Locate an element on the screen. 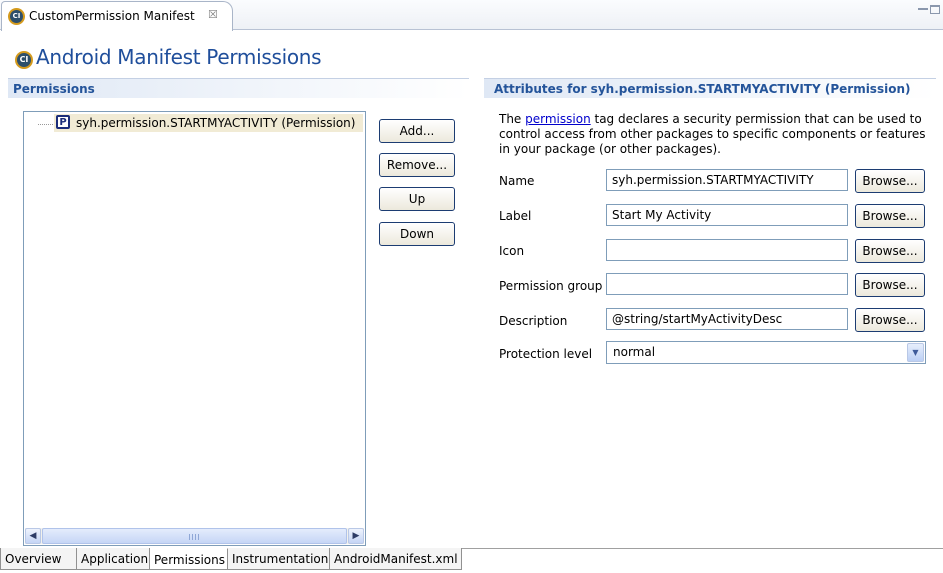 This screenshot has height=573, width=943. label-label: Label is located at coordinates (515, 216).